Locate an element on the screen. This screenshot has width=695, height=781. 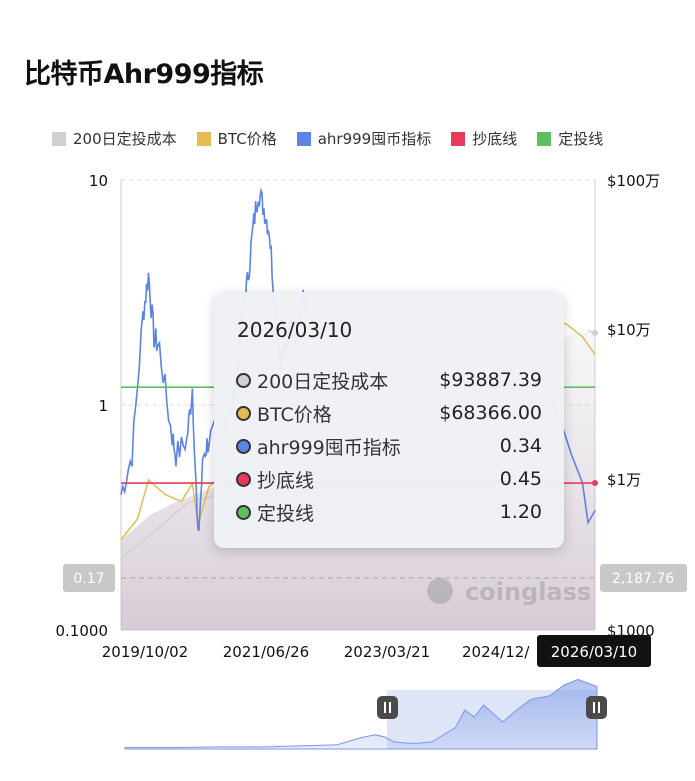
range-navigator is located at coordinates (365, 714).